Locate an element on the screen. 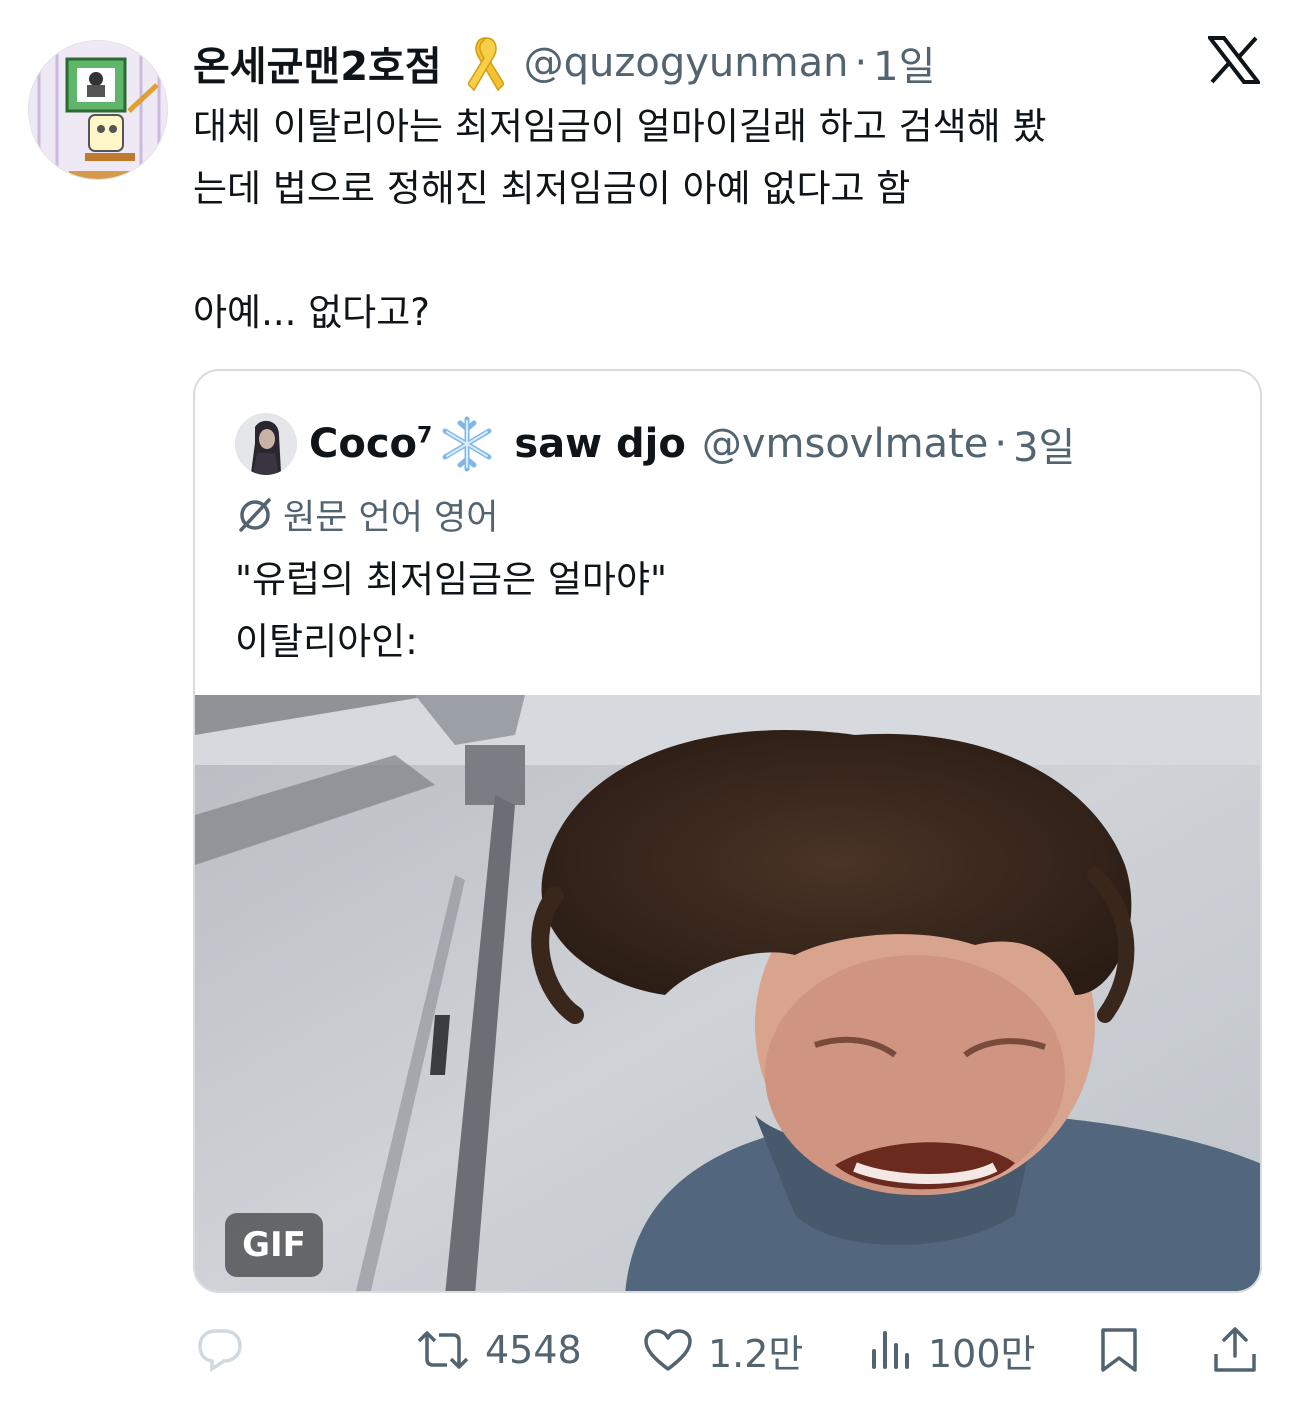 This screenshot has height=1408, width=1290. bookmark-button is located at coordinates (1119, 1350).